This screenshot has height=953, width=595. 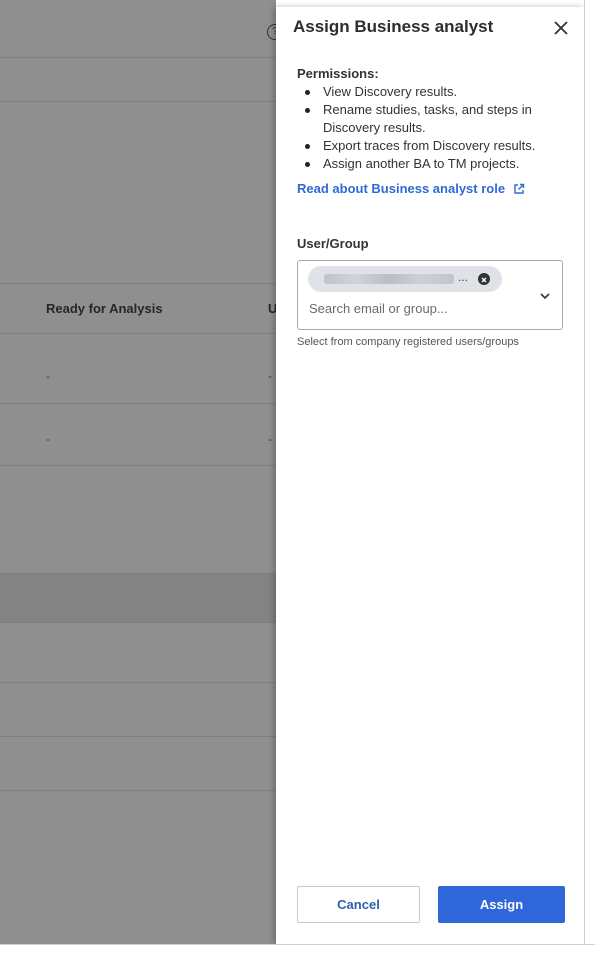 I want to click on question-circle-icon: ?, so click(x=271, y=32).